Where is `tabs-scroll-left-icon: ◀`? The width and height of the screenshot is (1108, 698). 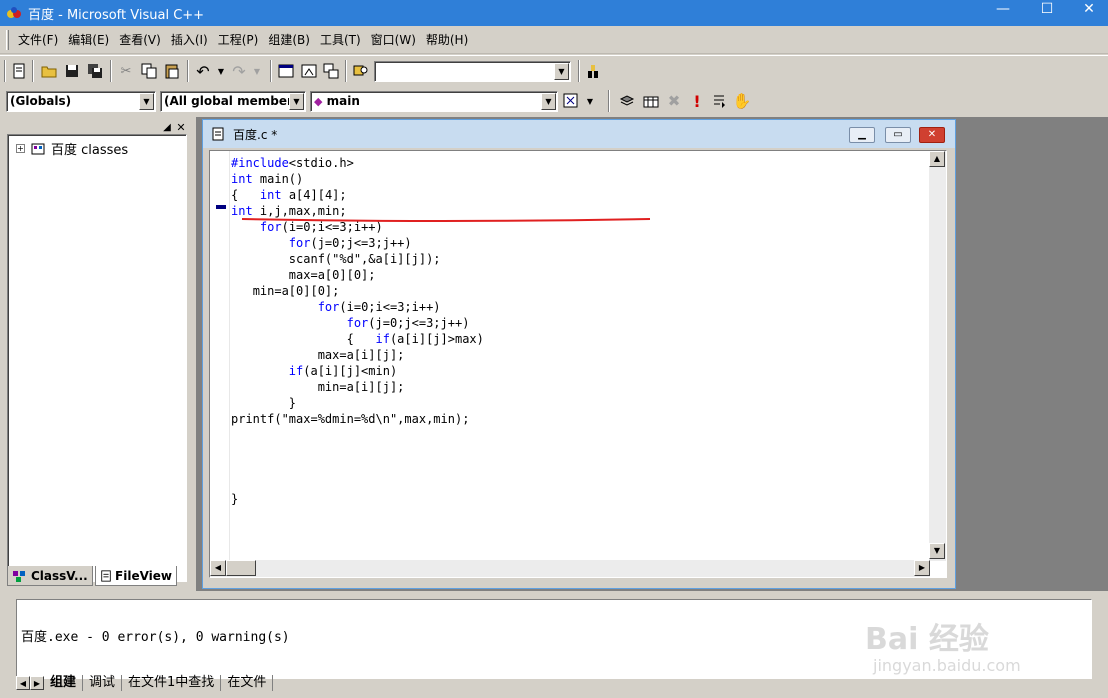 tabs-scroll-left-icon: ◀ is located at coordinates (23, 683).